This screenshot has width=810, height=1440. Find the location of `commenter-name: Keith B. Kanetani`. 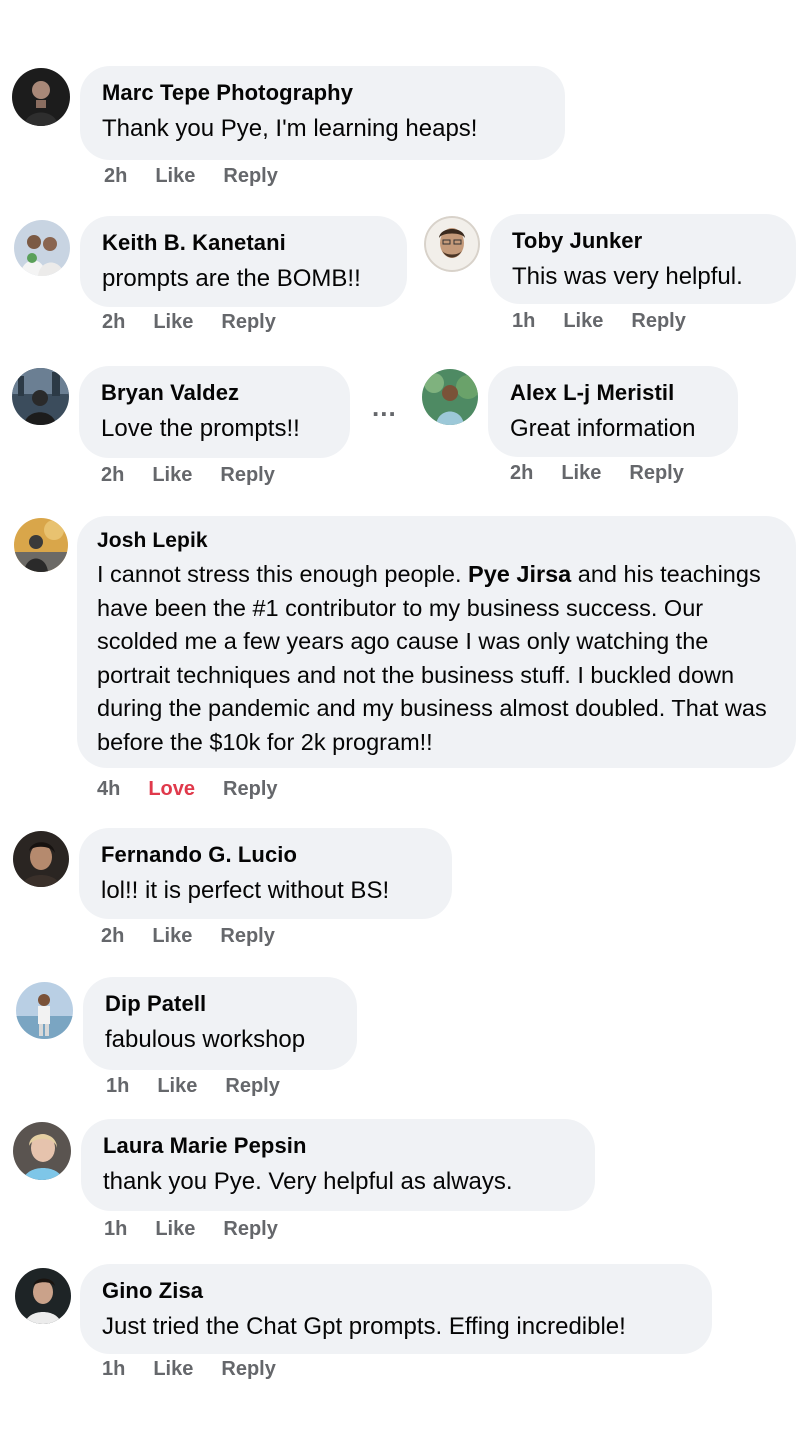

commenter-name: Keith B. Kanetani is located at coordinates (243, 243).